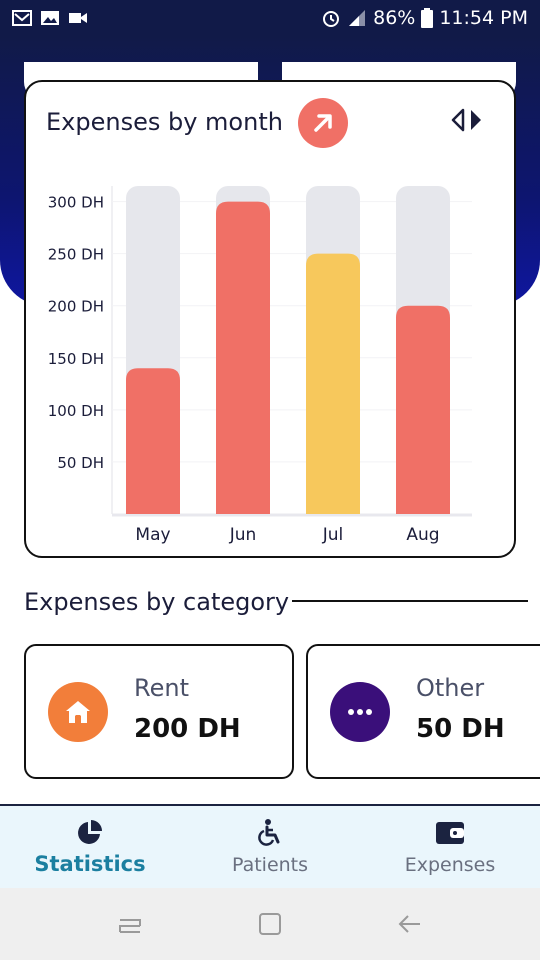 Image resolution: width=540 pixels, height=960 pixels. I want to click on category-icon-other, so click(360, 712).